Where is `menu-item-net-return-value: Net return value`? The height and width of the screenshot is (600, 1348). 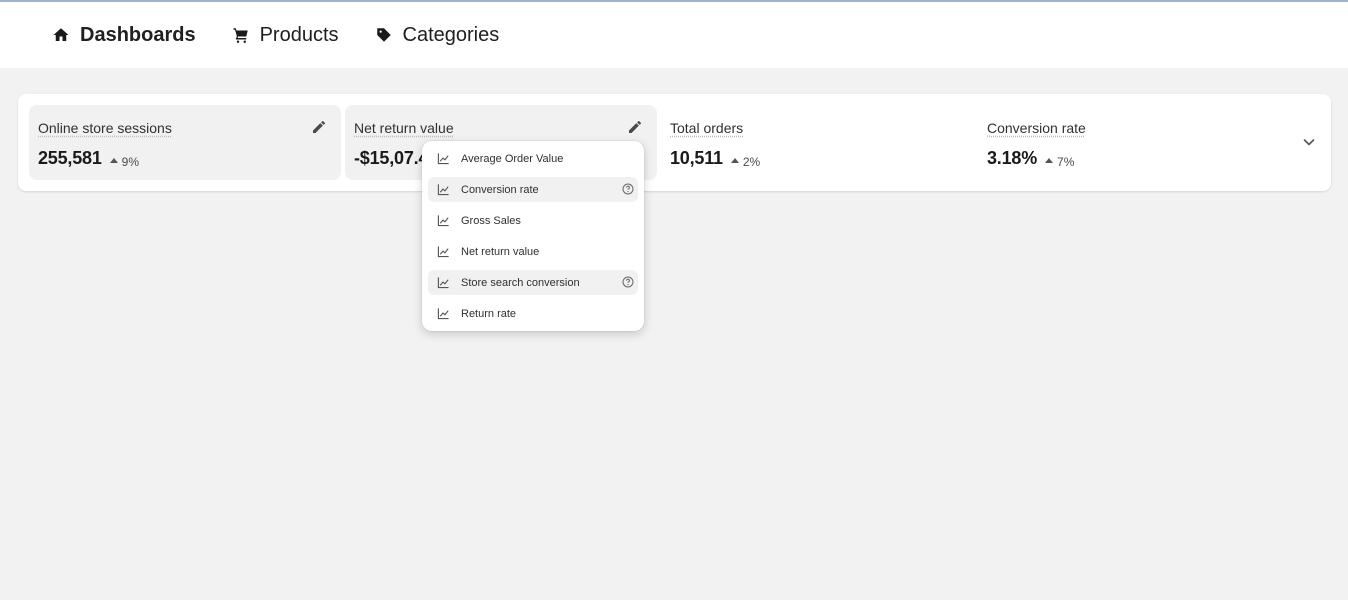
menu-item-net-return-value: Net return value is located at coordinates (533, 251).